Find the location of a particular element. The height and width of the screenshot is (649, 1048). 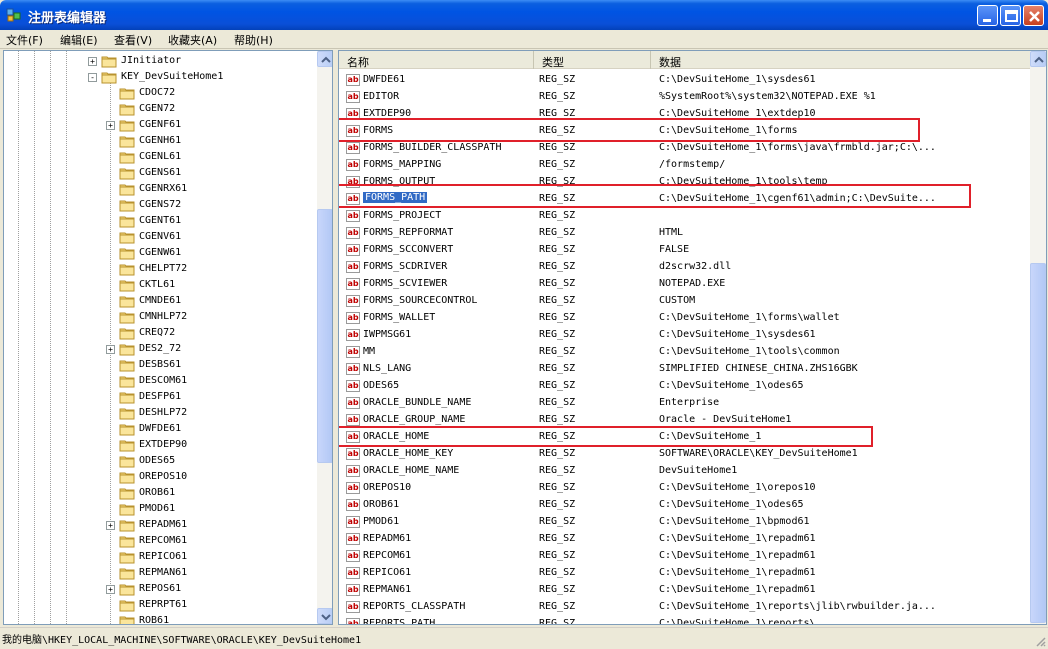

tree-node: OROB61 is located at coordinates (159, 493).